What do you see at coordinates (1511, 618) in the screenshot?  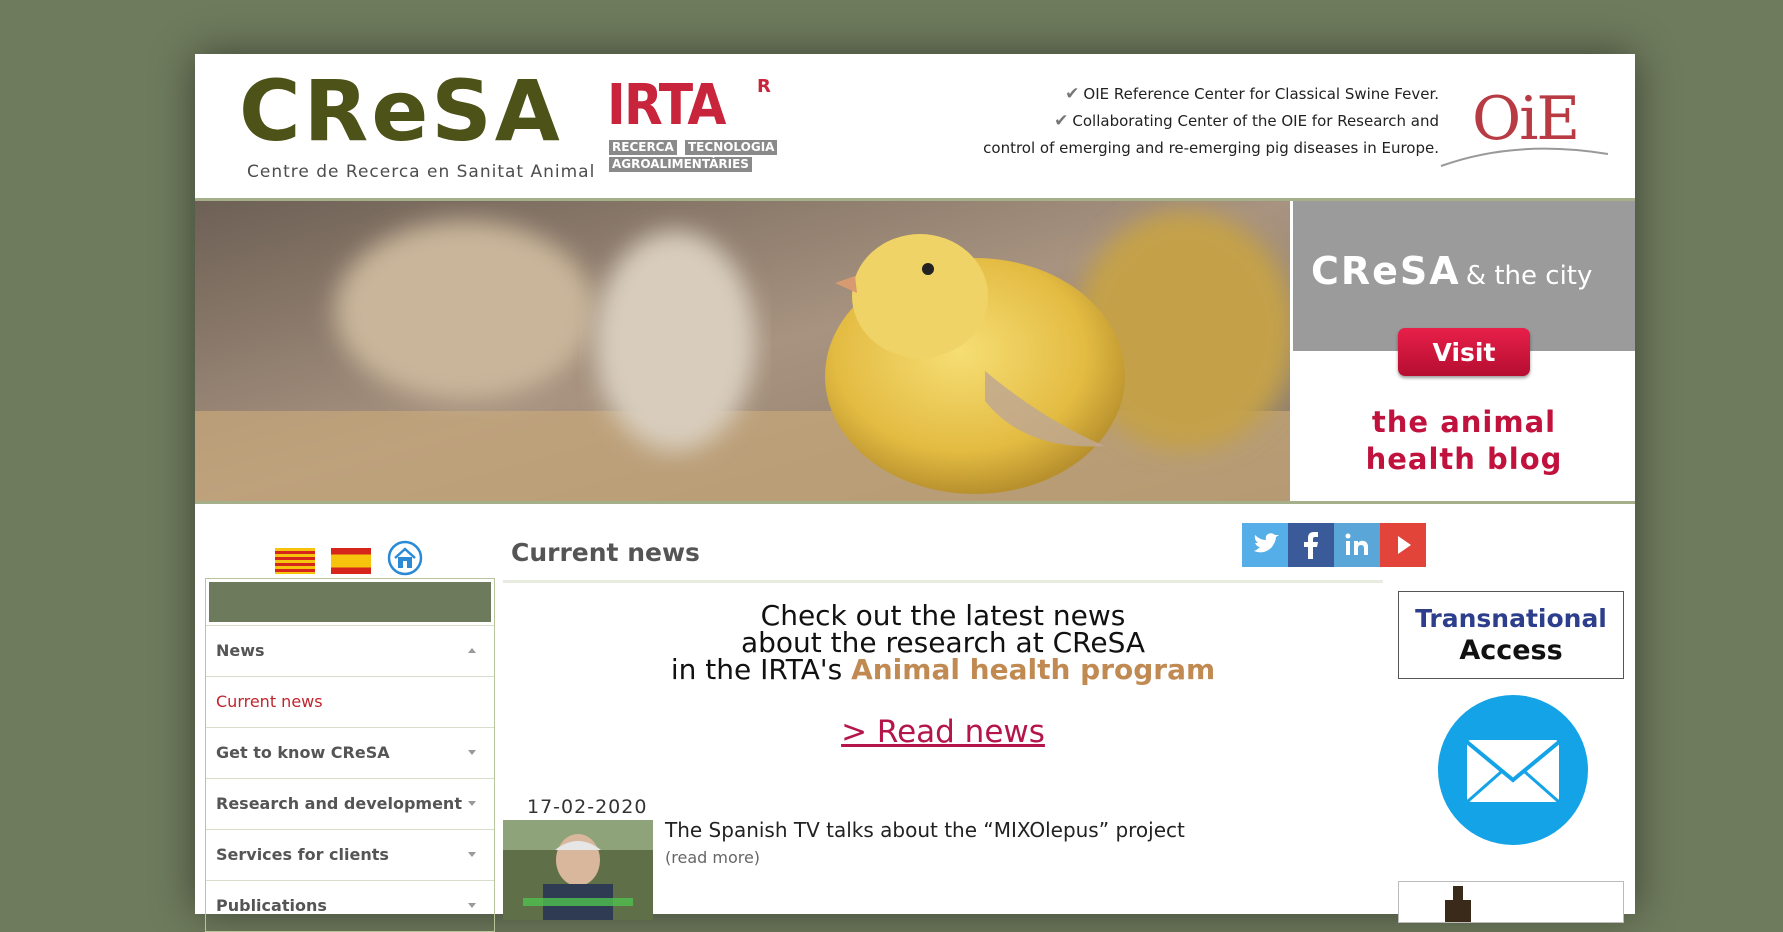 I see `transnational-line: Transnational` at bounding box center [1511, 618].